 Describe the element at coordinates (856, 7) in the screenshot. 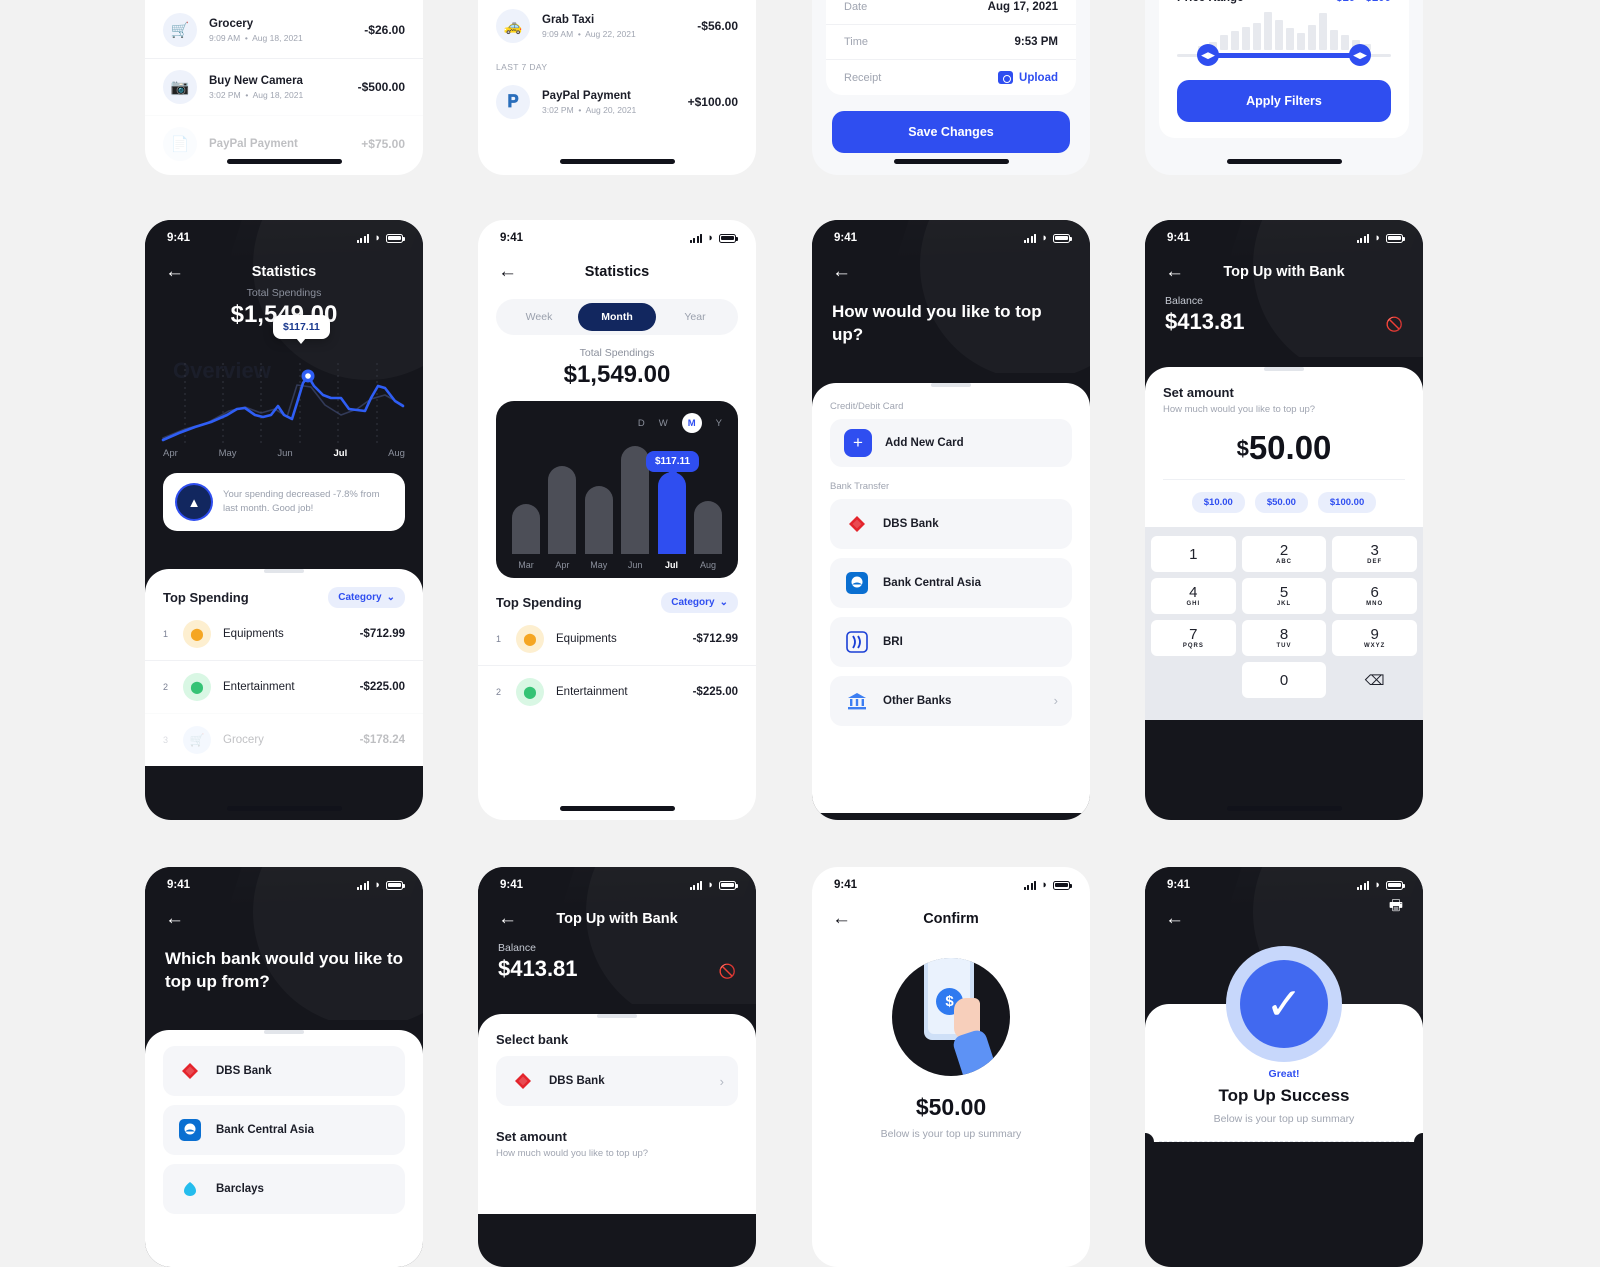

I see `detail-label: Date` at that location.